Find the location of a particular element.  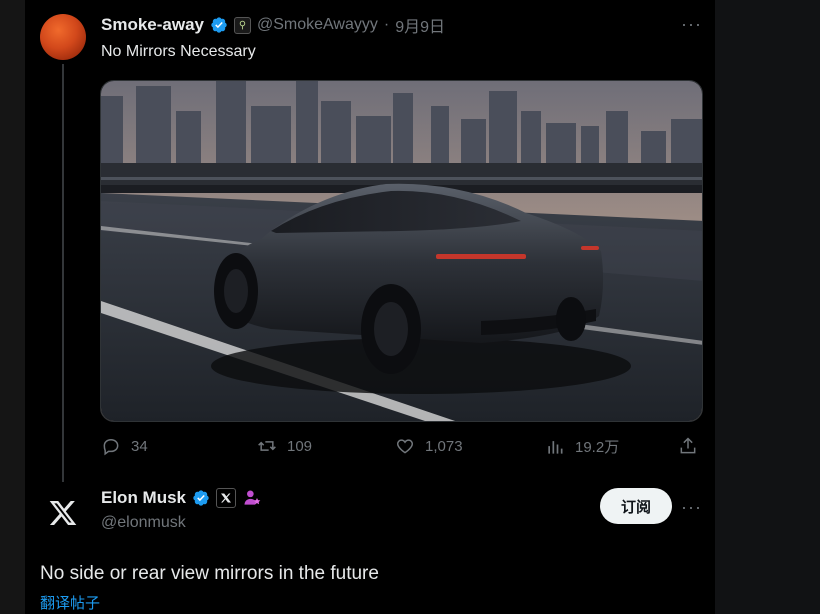

author-handle: @elonmusk is located at coordinates (143, 523).